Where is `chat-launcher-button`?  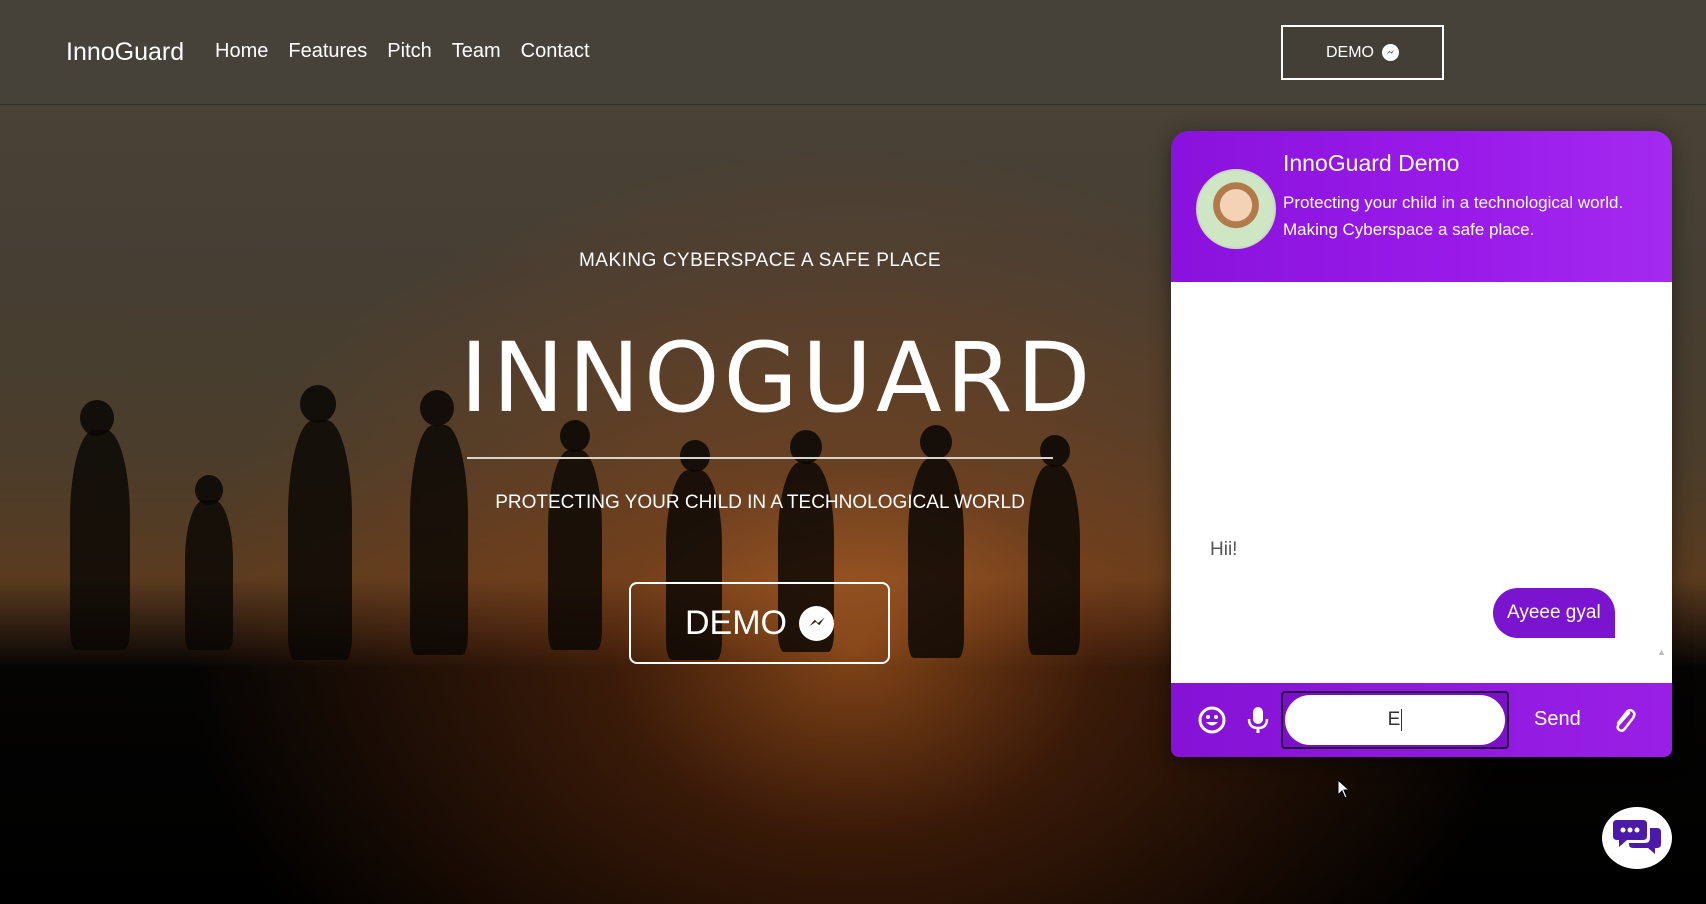 chat-launcher-button is located at coordinates (1637, 838).